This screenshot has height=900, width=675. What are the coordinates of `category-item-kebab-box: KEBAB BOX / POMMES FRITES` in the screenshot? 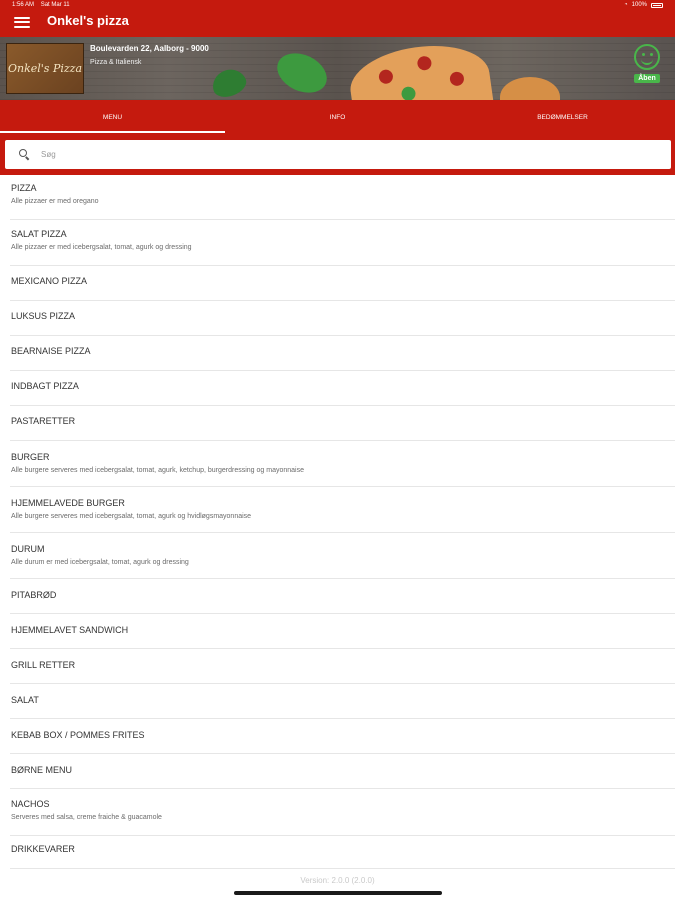 It's located at (342, 736).